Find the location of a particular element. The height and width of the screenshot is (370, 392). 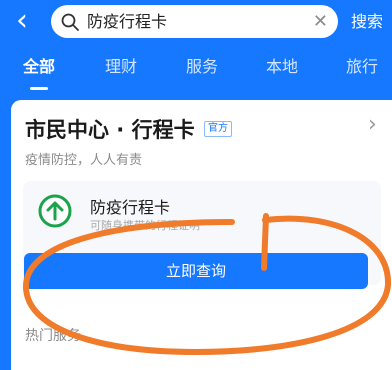

chevron-right-icon: › is located at coordinates (372, 124).